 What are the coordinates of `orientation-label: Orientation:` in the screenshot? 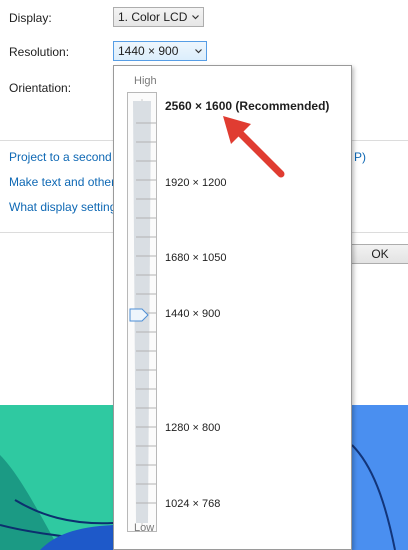 It's located at (40, 88).